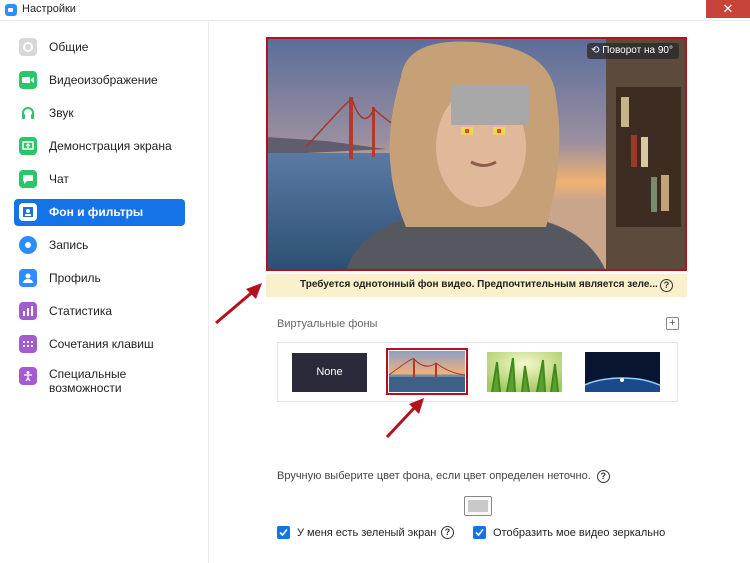 This screenshot has height=563, width=750. Describe the element at coordinates (69, 245) in the screenshot. I see `sidebar-item-label: Запись` at that location.